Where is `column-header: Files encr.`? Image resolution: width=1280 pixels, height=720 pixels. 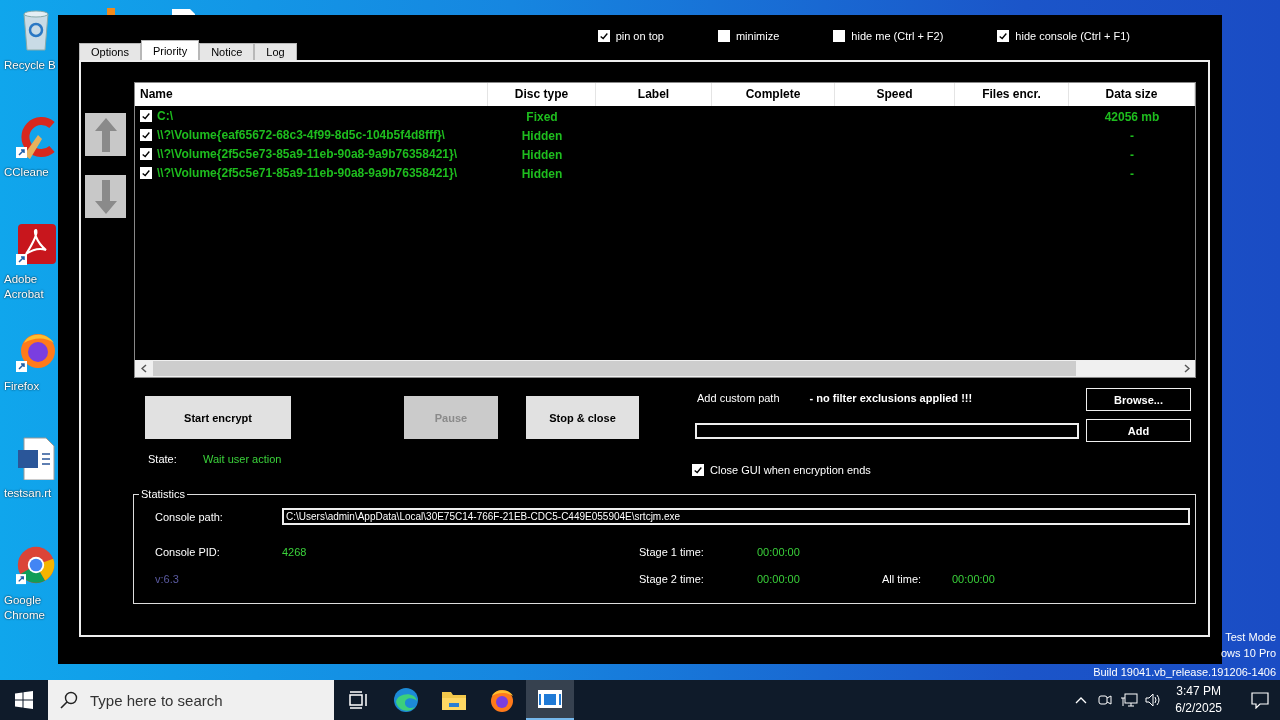
column-header: Files encr. is located at coordinates (1012, 94).